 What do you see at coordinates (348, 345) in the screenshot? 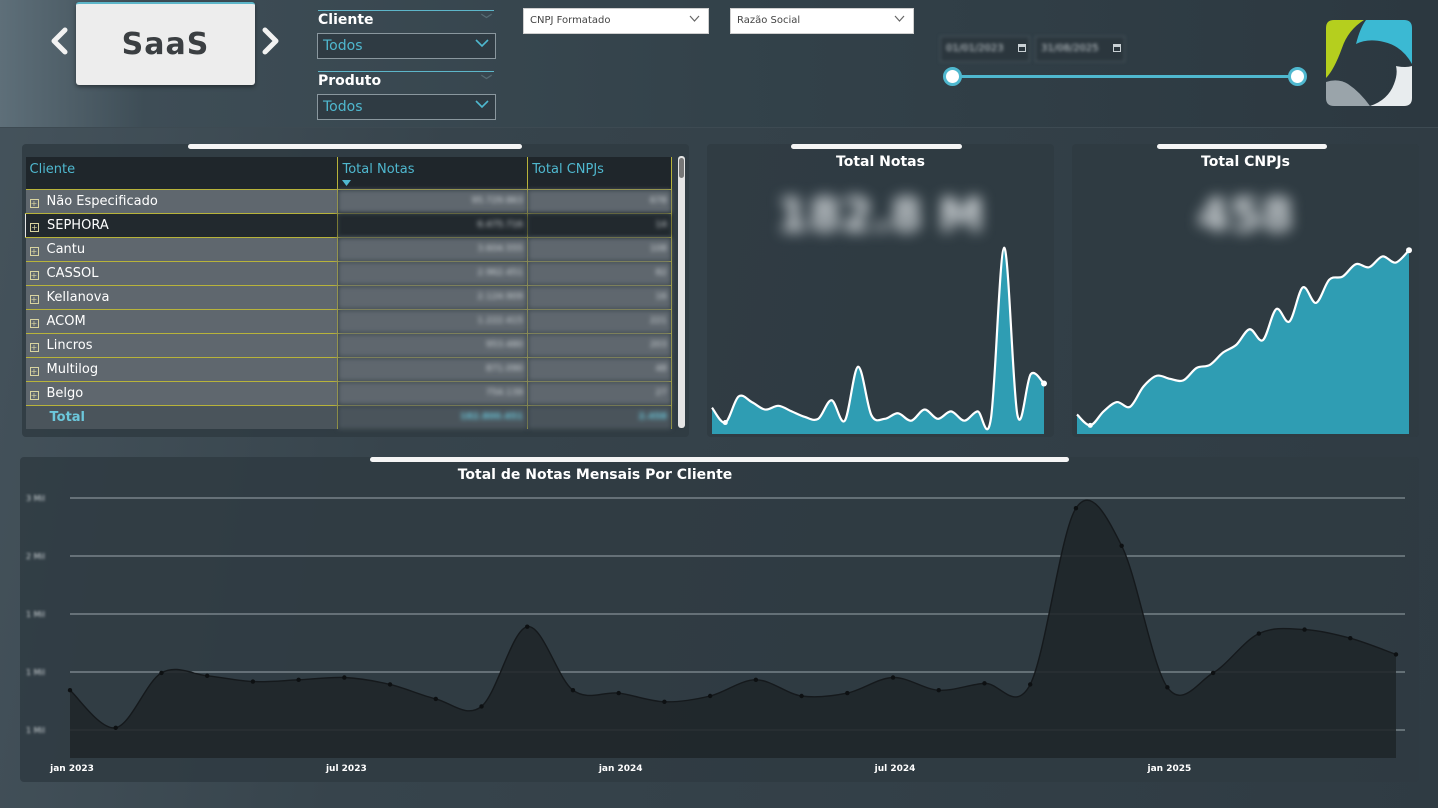
I see `table-row: + Lincros 953.480 203` at bounding box center [348, 345].